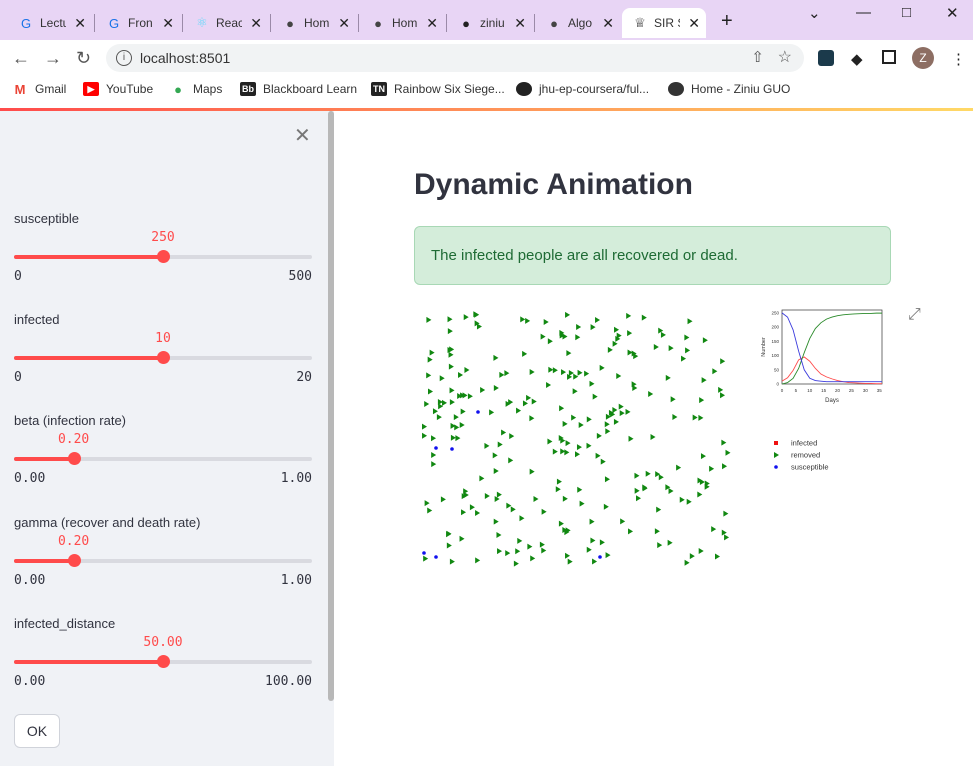 The width and height of the screenshot is (973, 766). I want to click on close-window-button: ✕, so click(952, 13).